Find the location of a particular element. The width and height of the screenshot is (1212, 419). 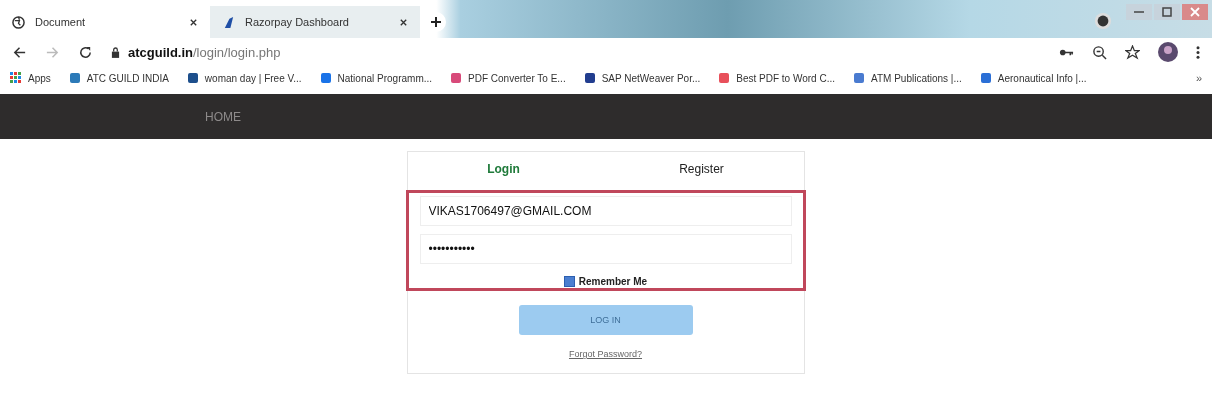

email-field: VIKAS1706497@GMAIL.COM is located at coordinates (605, 211).